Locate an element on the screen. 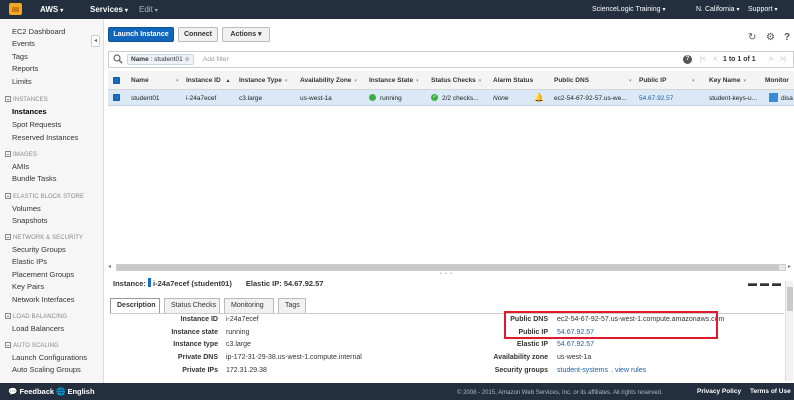 This screenshot has height=400, width=794. scroll-right-icon: ▸ is located at coordinates (789, 267).